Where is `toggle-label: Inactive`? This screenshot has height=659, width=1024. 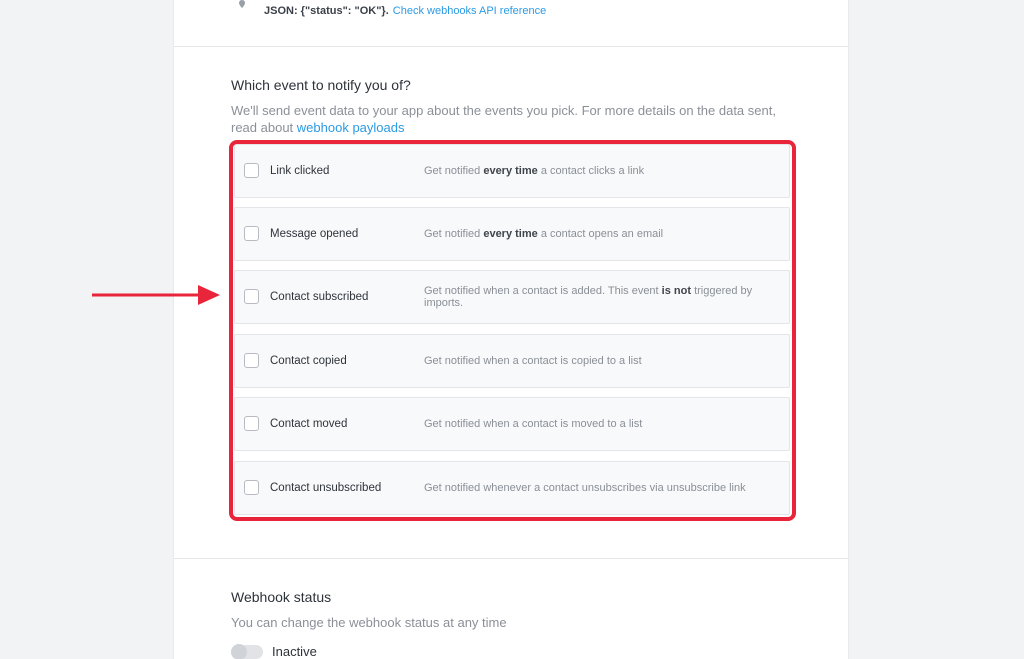
toggle-label: Inactive is located at coordinates (294, 651).